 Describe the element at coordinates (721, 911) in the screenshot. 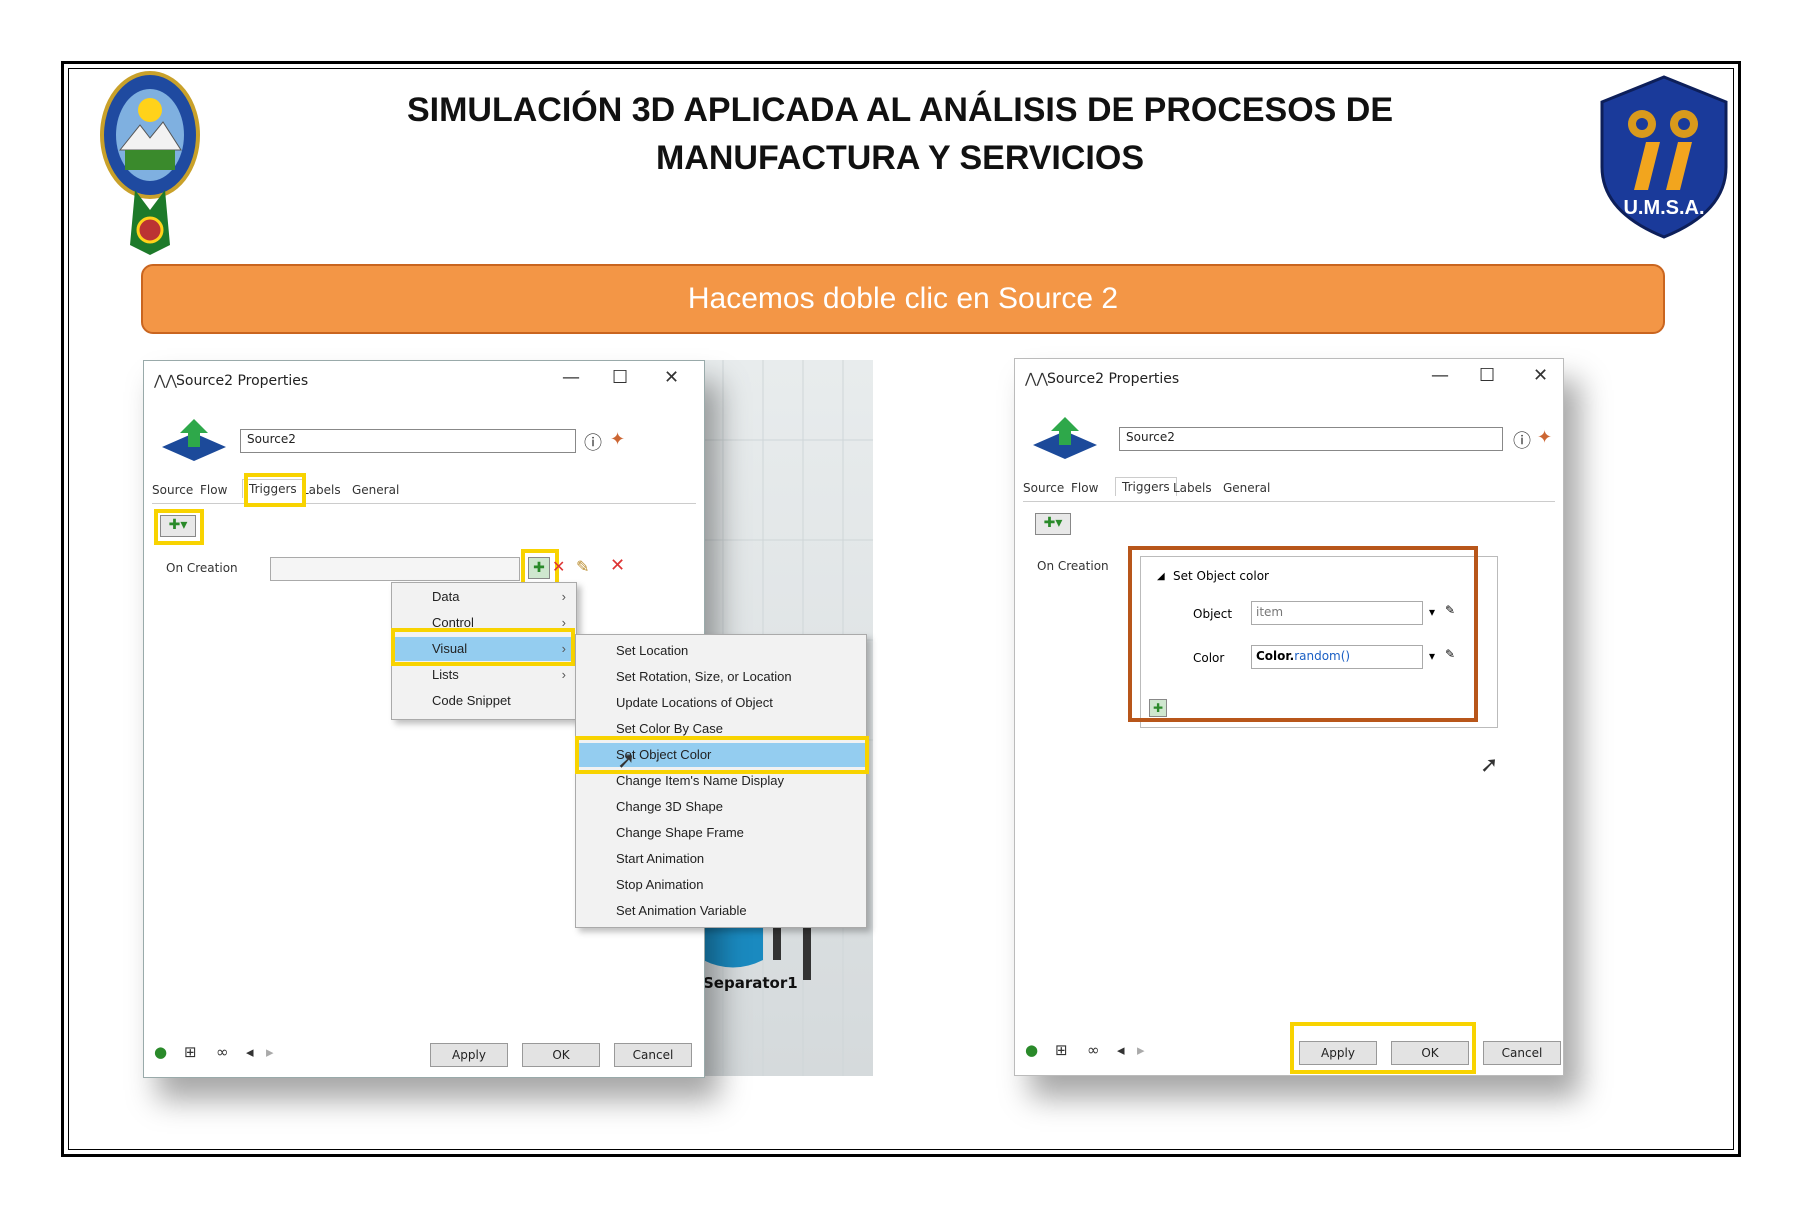

I see `submenu-set-animation-variable: Set Animation Variable` at that location.